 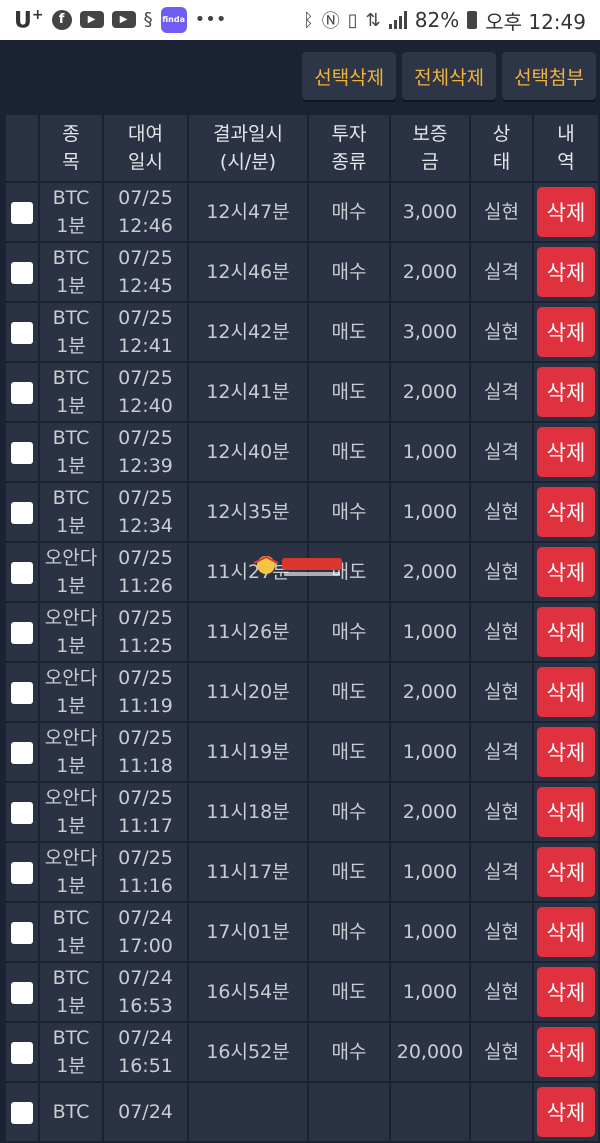 I want to click on vibrate-icon: ▯, so click(x=352, y=20).